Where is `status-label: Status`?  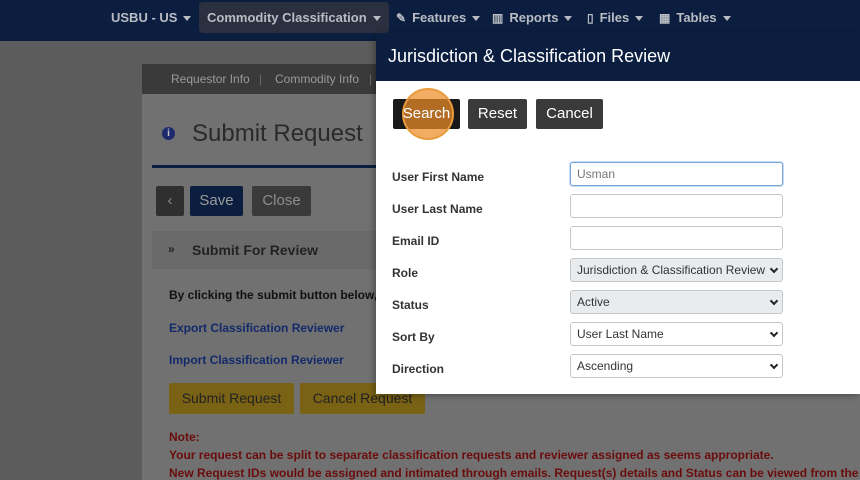 status-label: Status is located at coordinates (410, 305).